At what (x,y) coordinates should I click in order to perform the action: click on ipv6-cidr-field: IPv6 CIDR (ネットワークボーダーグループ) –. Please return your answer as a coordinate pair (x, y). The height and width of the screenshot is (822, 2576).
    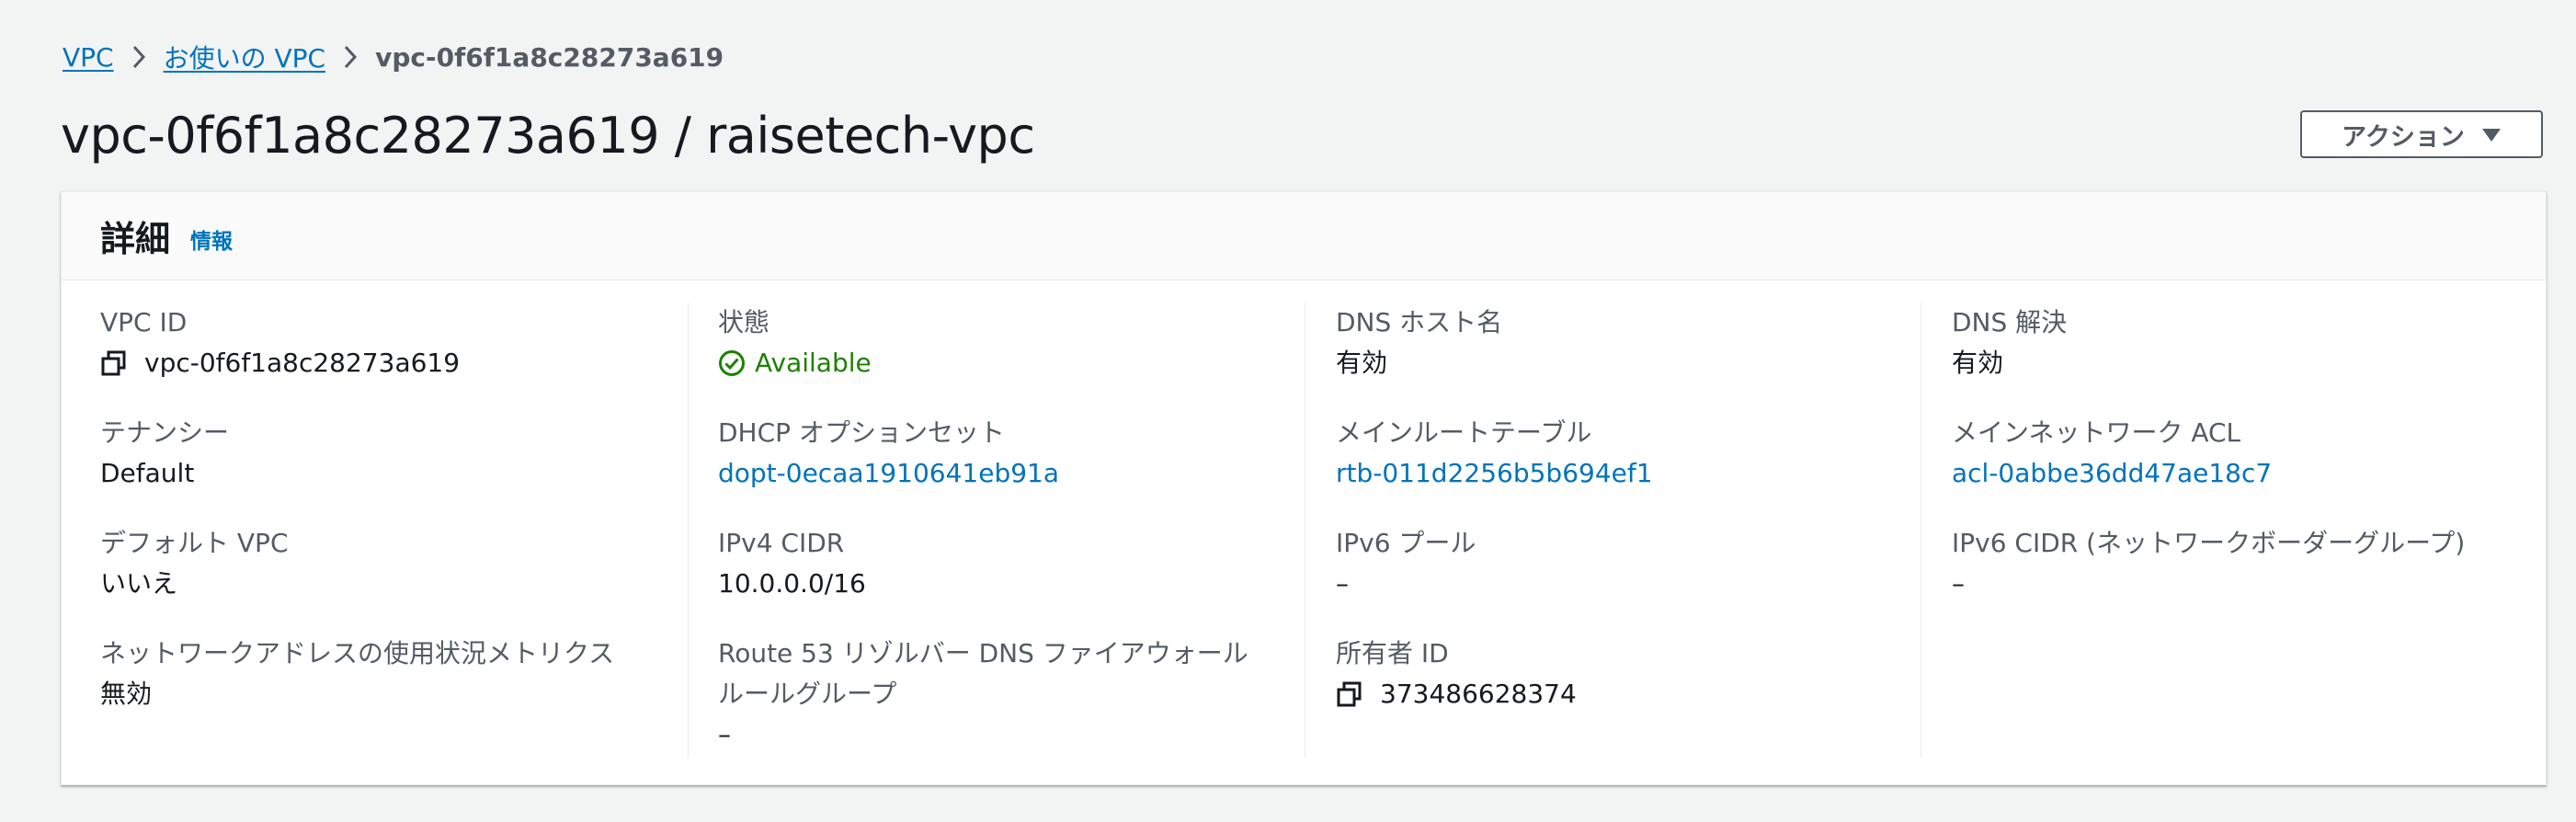
    Looking at the image, I should click on (2227, 578).